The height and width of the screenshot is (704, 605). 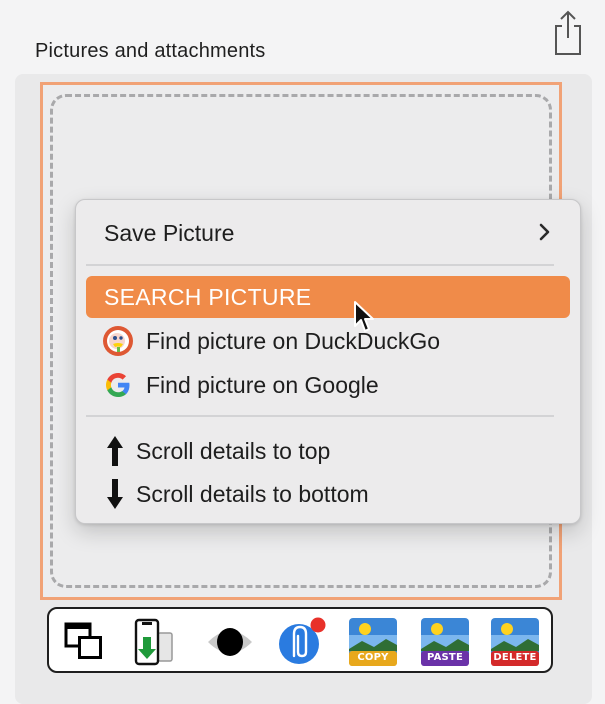 I want to click on windows-icon, so click(x=83, y=640).